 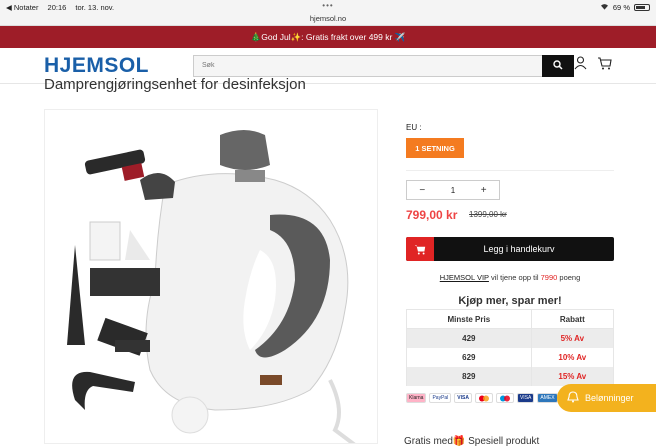 What do you see at coordinates (504, 398) in the screenshot?
I see `maestro-icon` at bounding box center [504, 398].